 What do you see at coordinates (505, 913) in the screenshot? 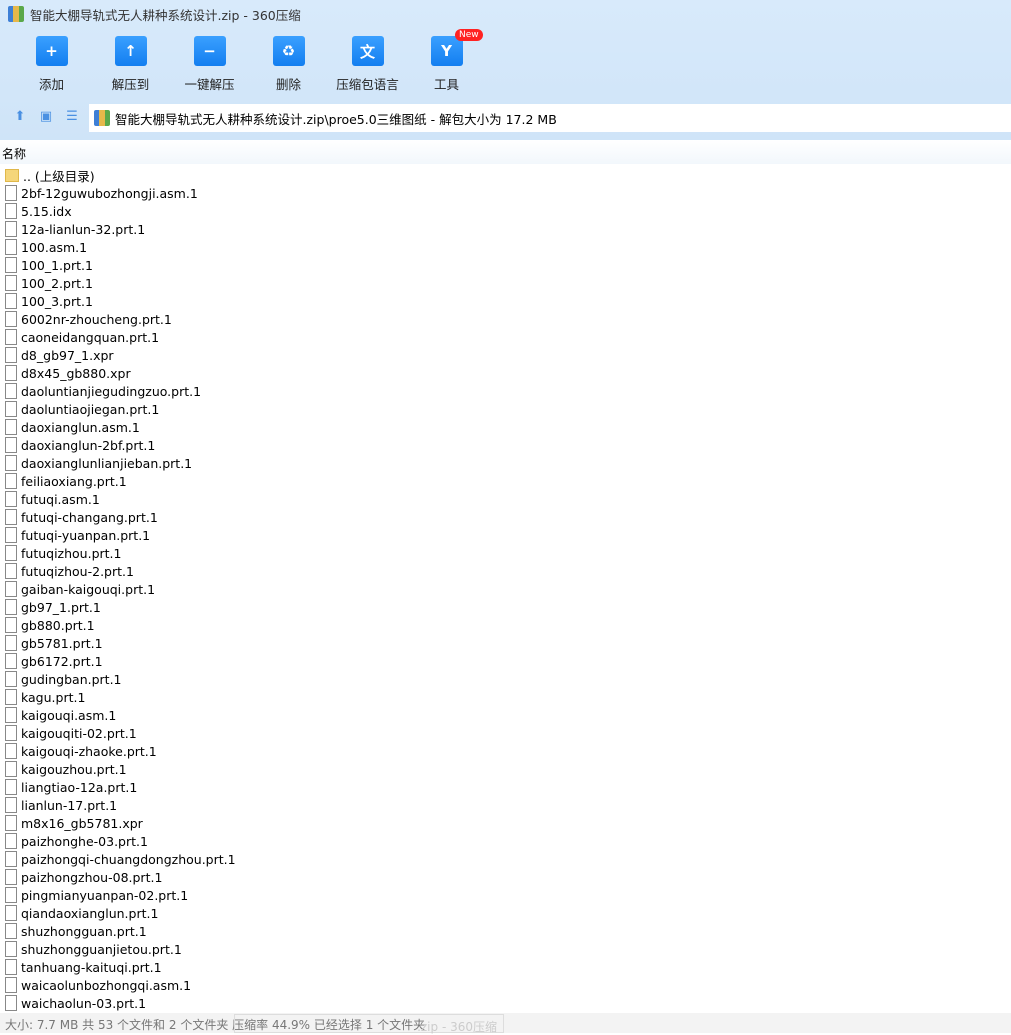
I see `file-row: qiandaoxianglun.prt.1` at bounding box center [505, 913].